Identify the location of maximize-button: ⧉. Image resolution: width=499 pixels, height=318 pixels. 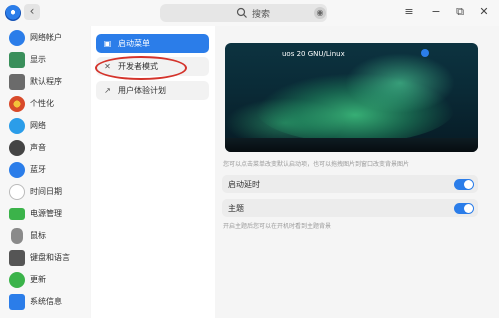
(460, 12).